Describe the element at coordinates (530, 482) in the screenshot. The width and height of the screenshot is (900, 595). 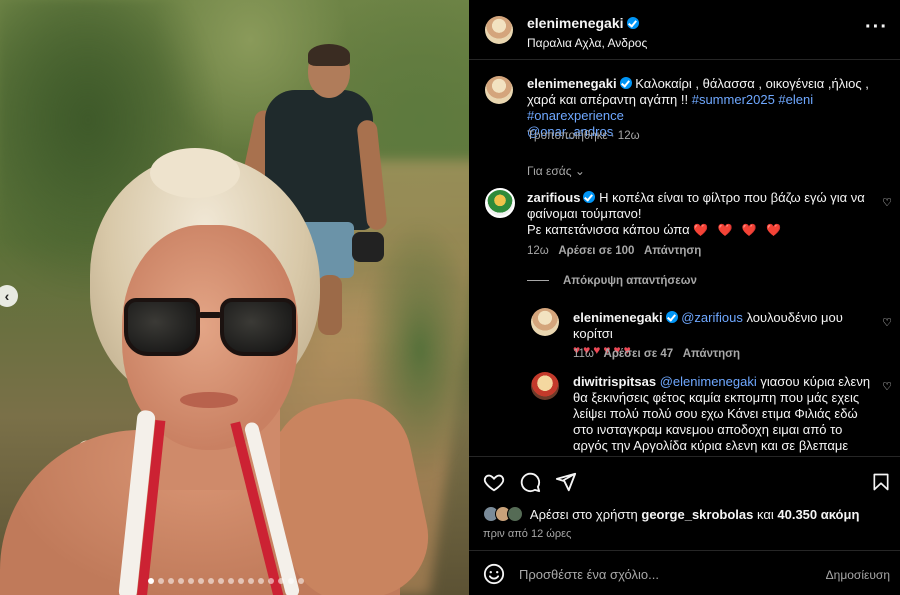
I see `comment-bubble-icon` at that location.